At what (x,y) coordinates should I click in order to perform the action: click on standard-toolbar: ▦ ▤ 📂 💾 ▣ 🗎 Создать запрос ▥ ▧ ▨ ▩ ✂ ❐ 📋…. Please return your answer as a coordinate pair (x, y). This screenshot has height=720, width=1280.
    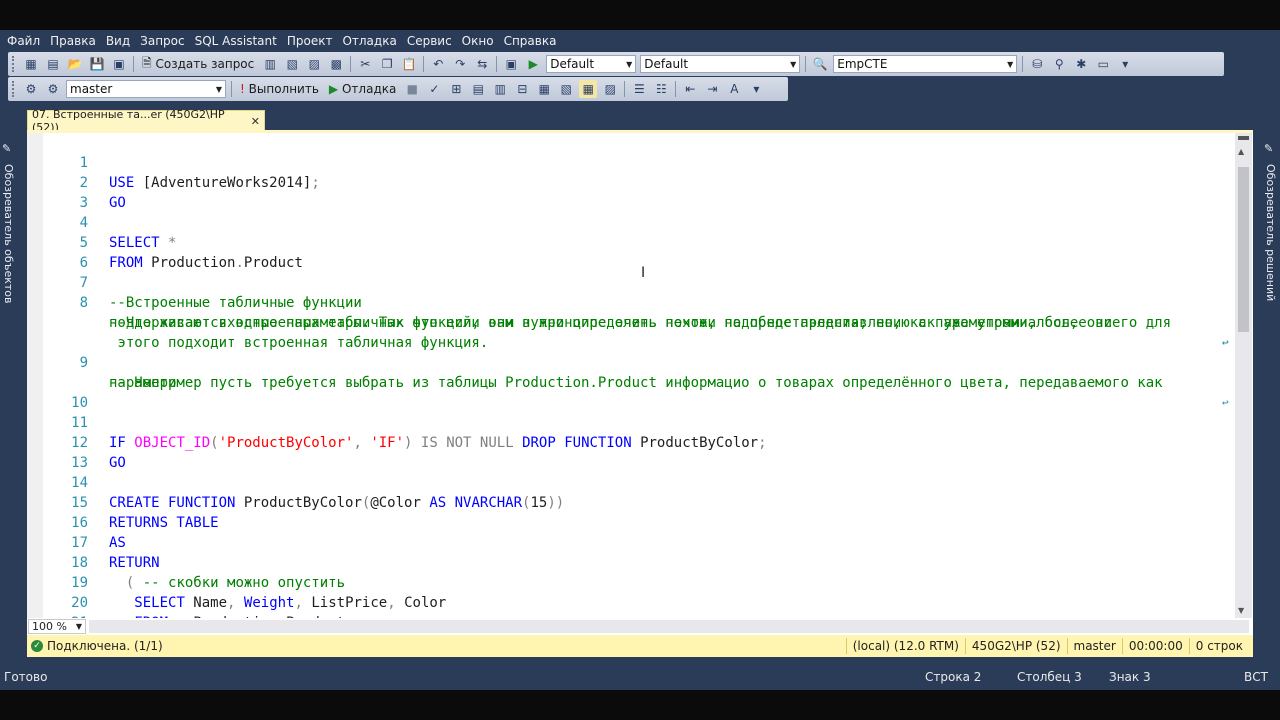
    Looking at the image, I should click on (616, 64).